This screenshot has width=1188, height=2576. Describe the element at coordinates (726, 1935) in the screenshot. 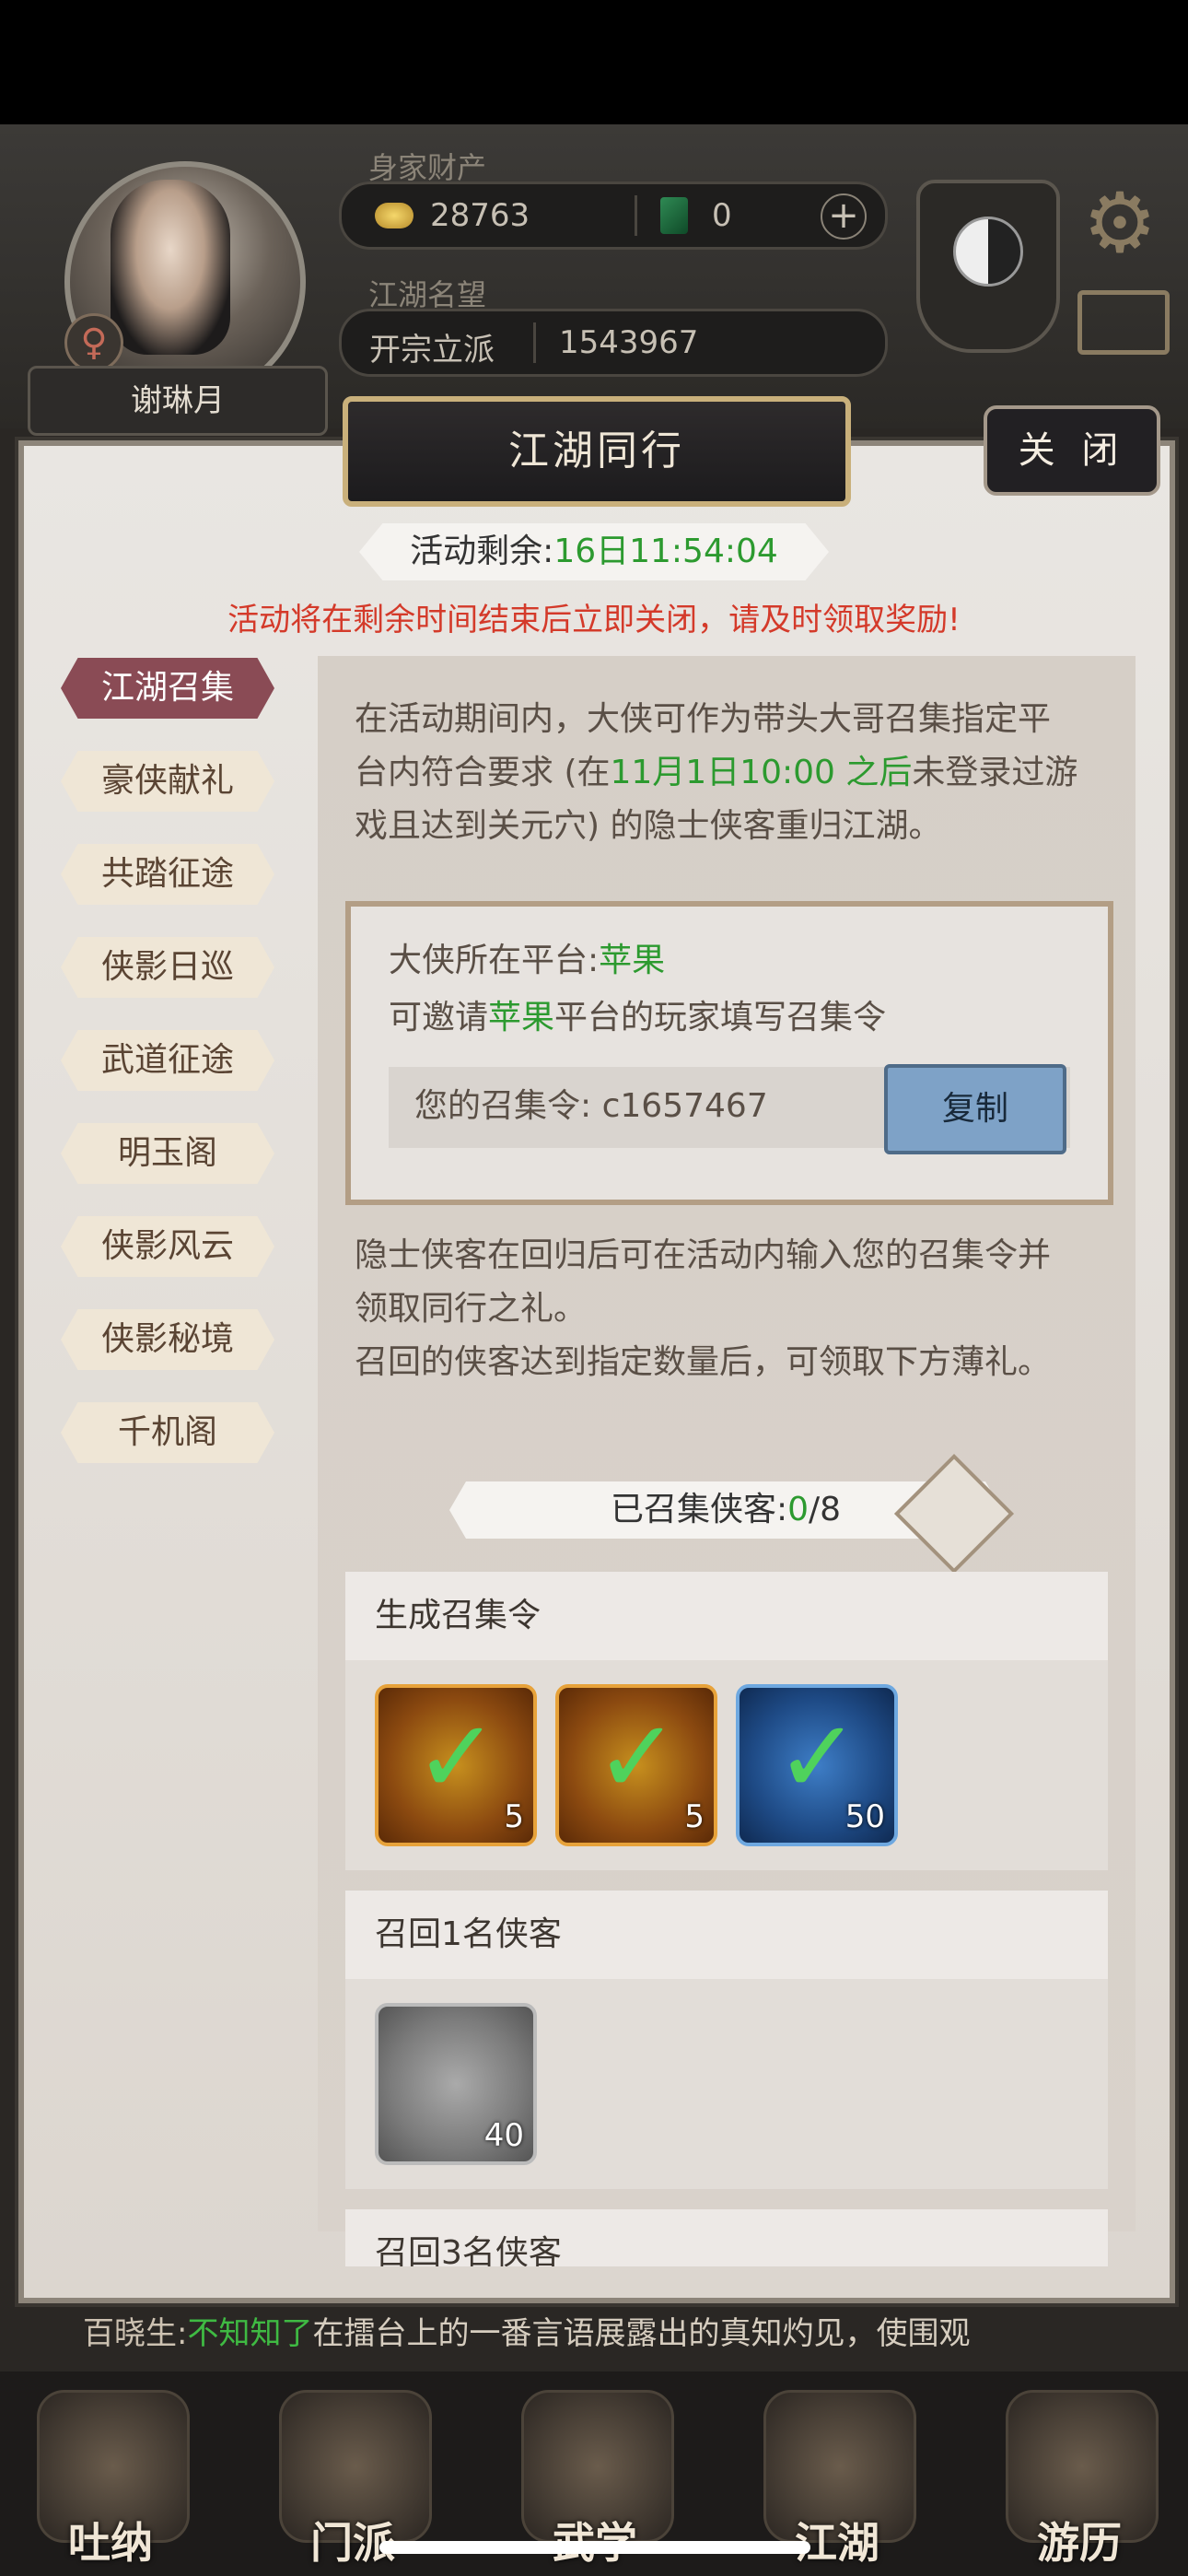

I see `reward-header: 召回1名侠客` at that location.